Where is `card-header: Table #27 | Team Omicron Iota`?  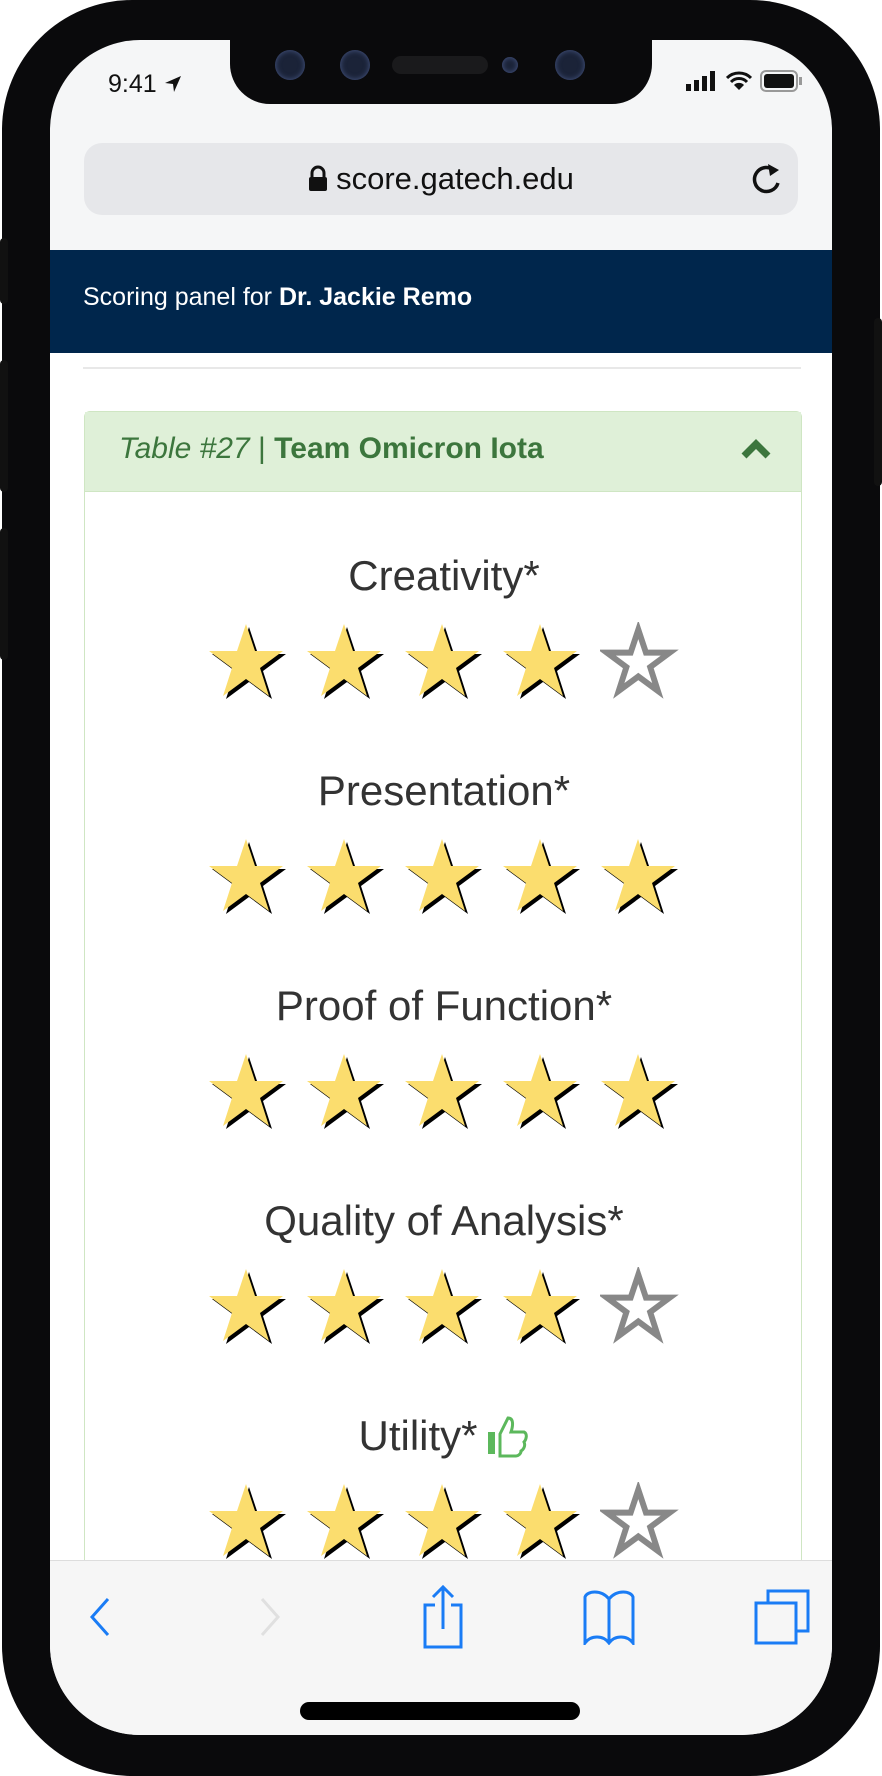
card-header: Table #27 | Team Omicron Iota is located at coordinates (443, 452).